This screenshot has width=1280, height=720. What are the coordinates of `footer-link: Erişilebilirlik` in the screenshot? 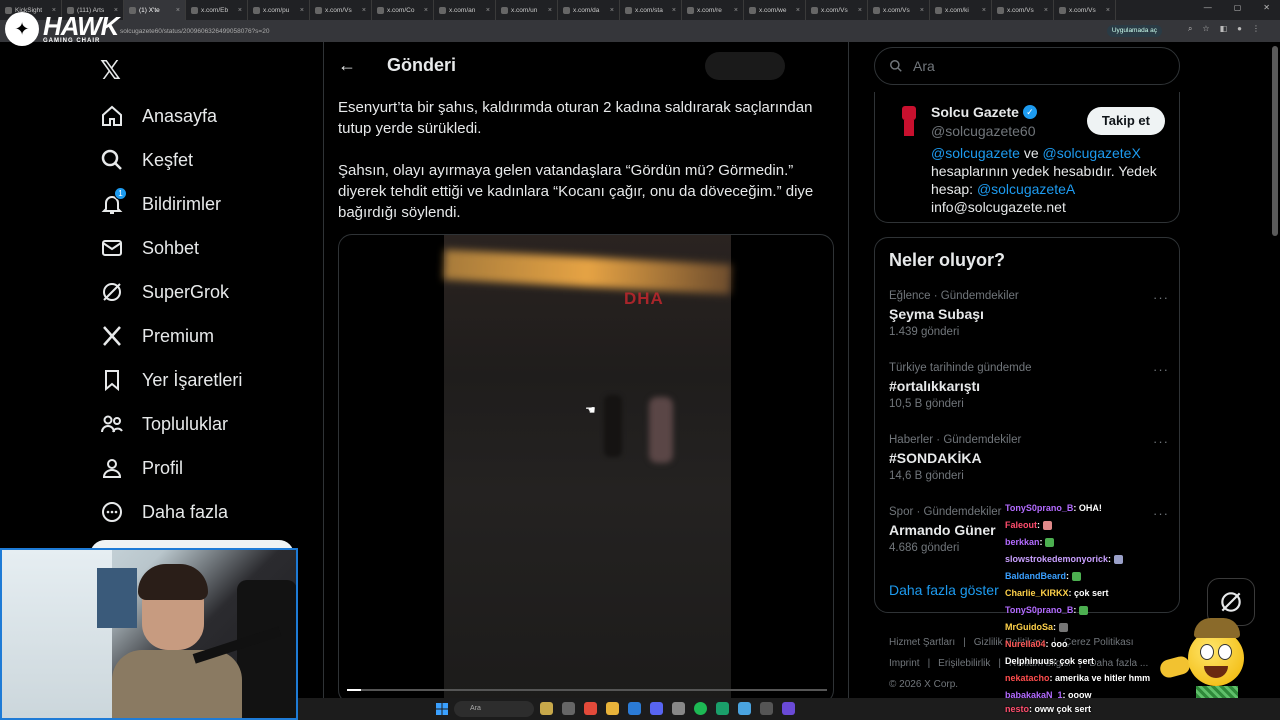 It's located at (964, 663).